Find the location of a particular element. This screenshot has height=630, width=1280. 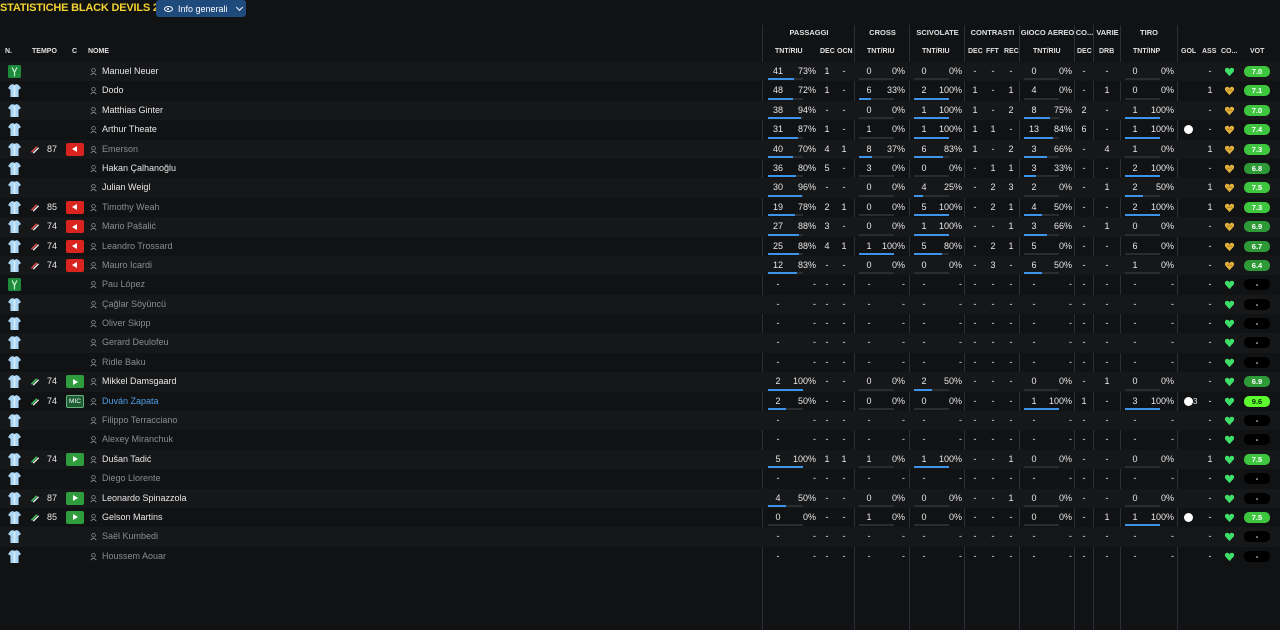

cross-bar-track is located at coordinates (876, 525).